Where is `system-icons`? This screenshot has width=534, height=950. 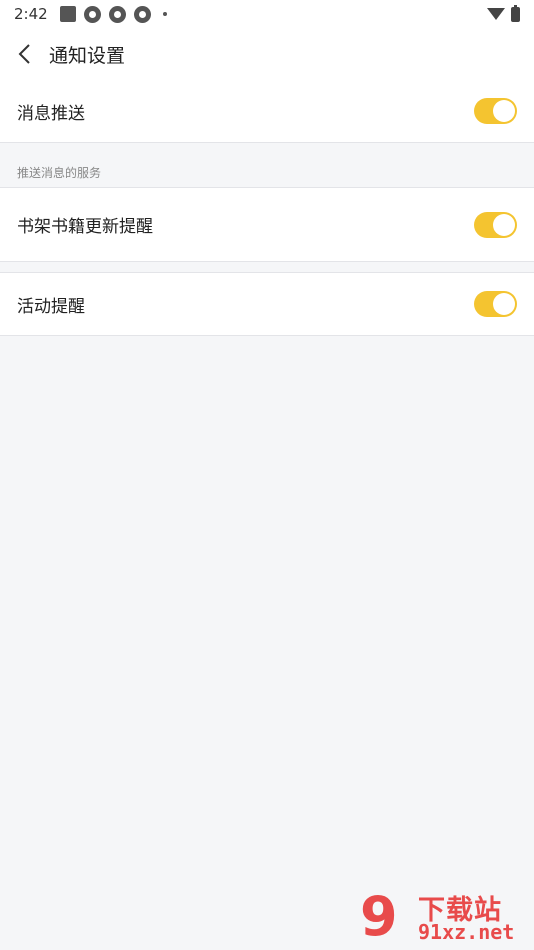
system-icons is located at coordinates (503, 13).